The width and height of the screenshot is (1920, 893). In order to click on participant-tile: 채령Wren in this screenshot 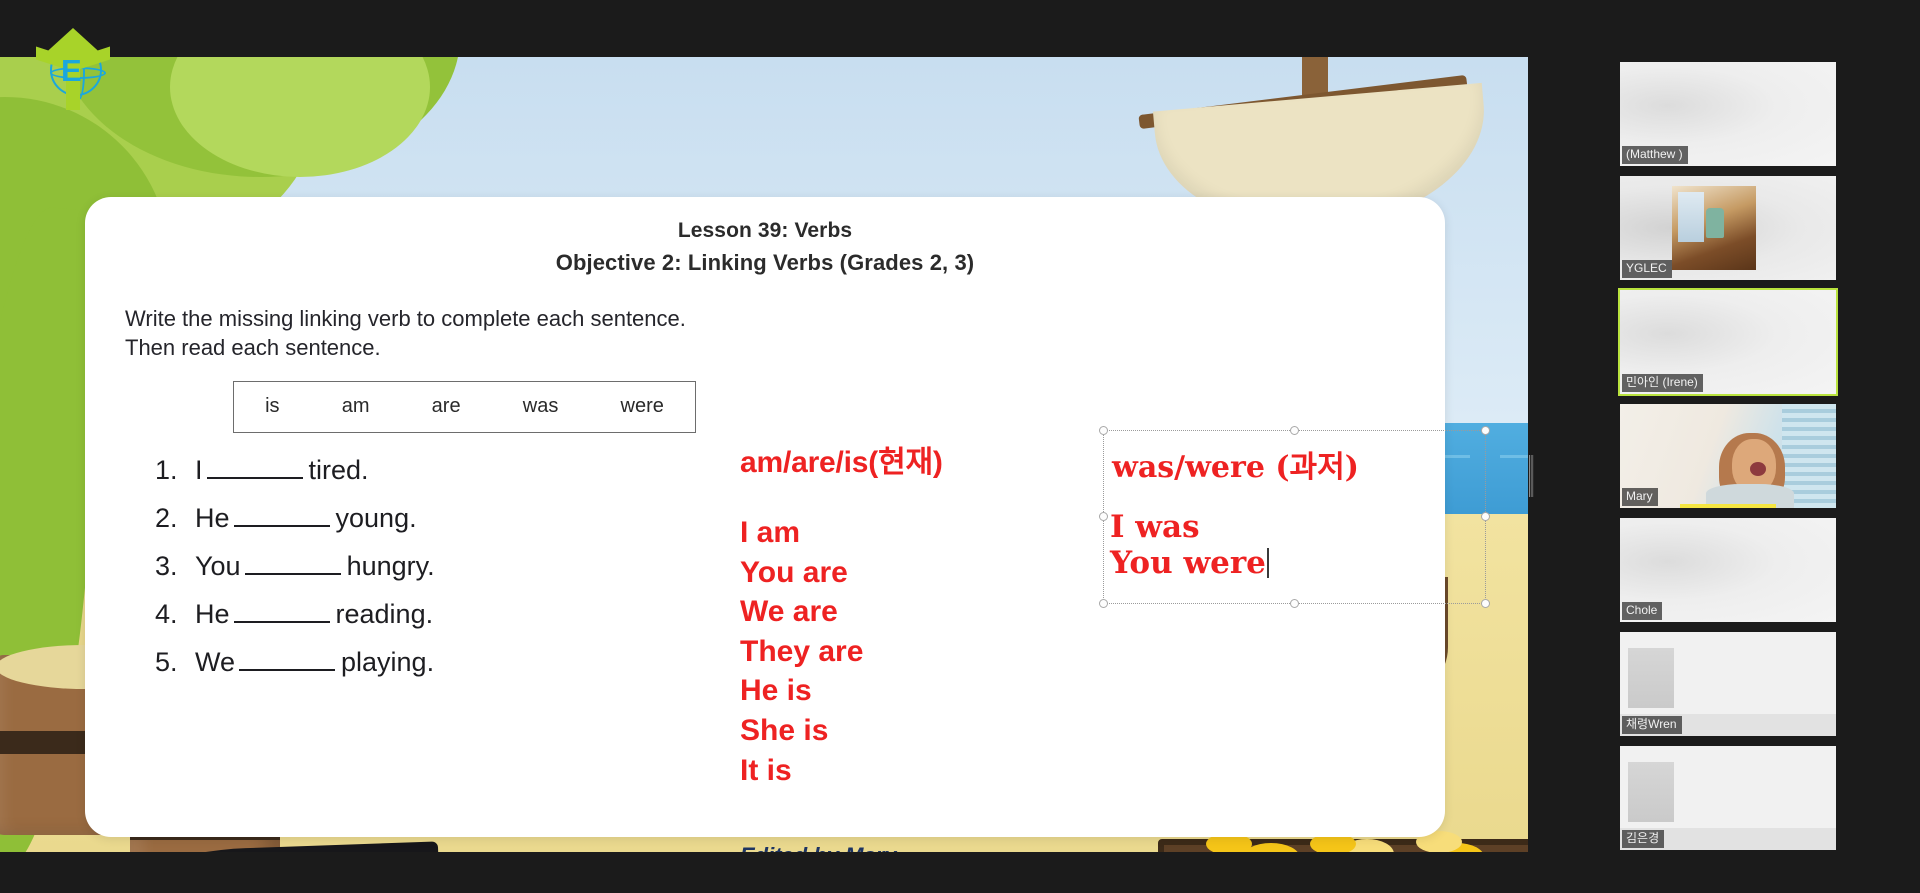, I will do `click(1728, 684)`.